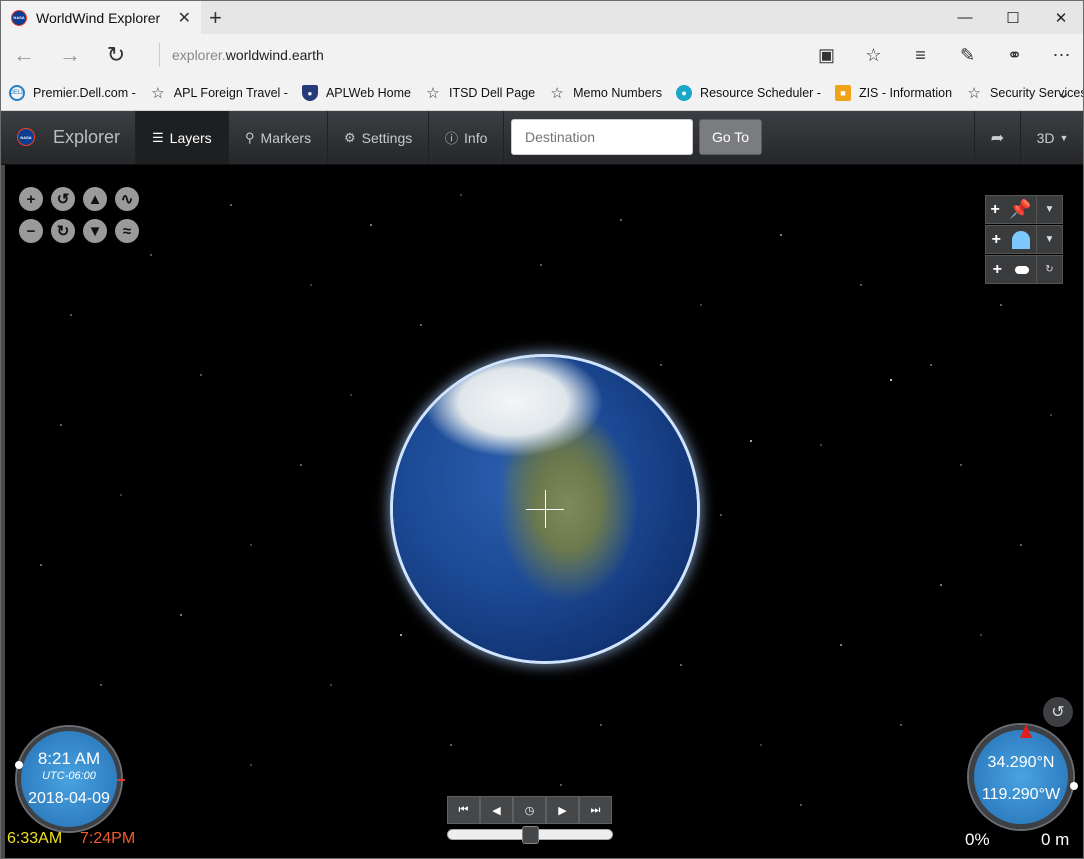 This screenshot has height=859, width=1084. What do you see at coordinates (121, 780) in the screenshot?
I see `sun-marker` at bounding box center [121, 780].